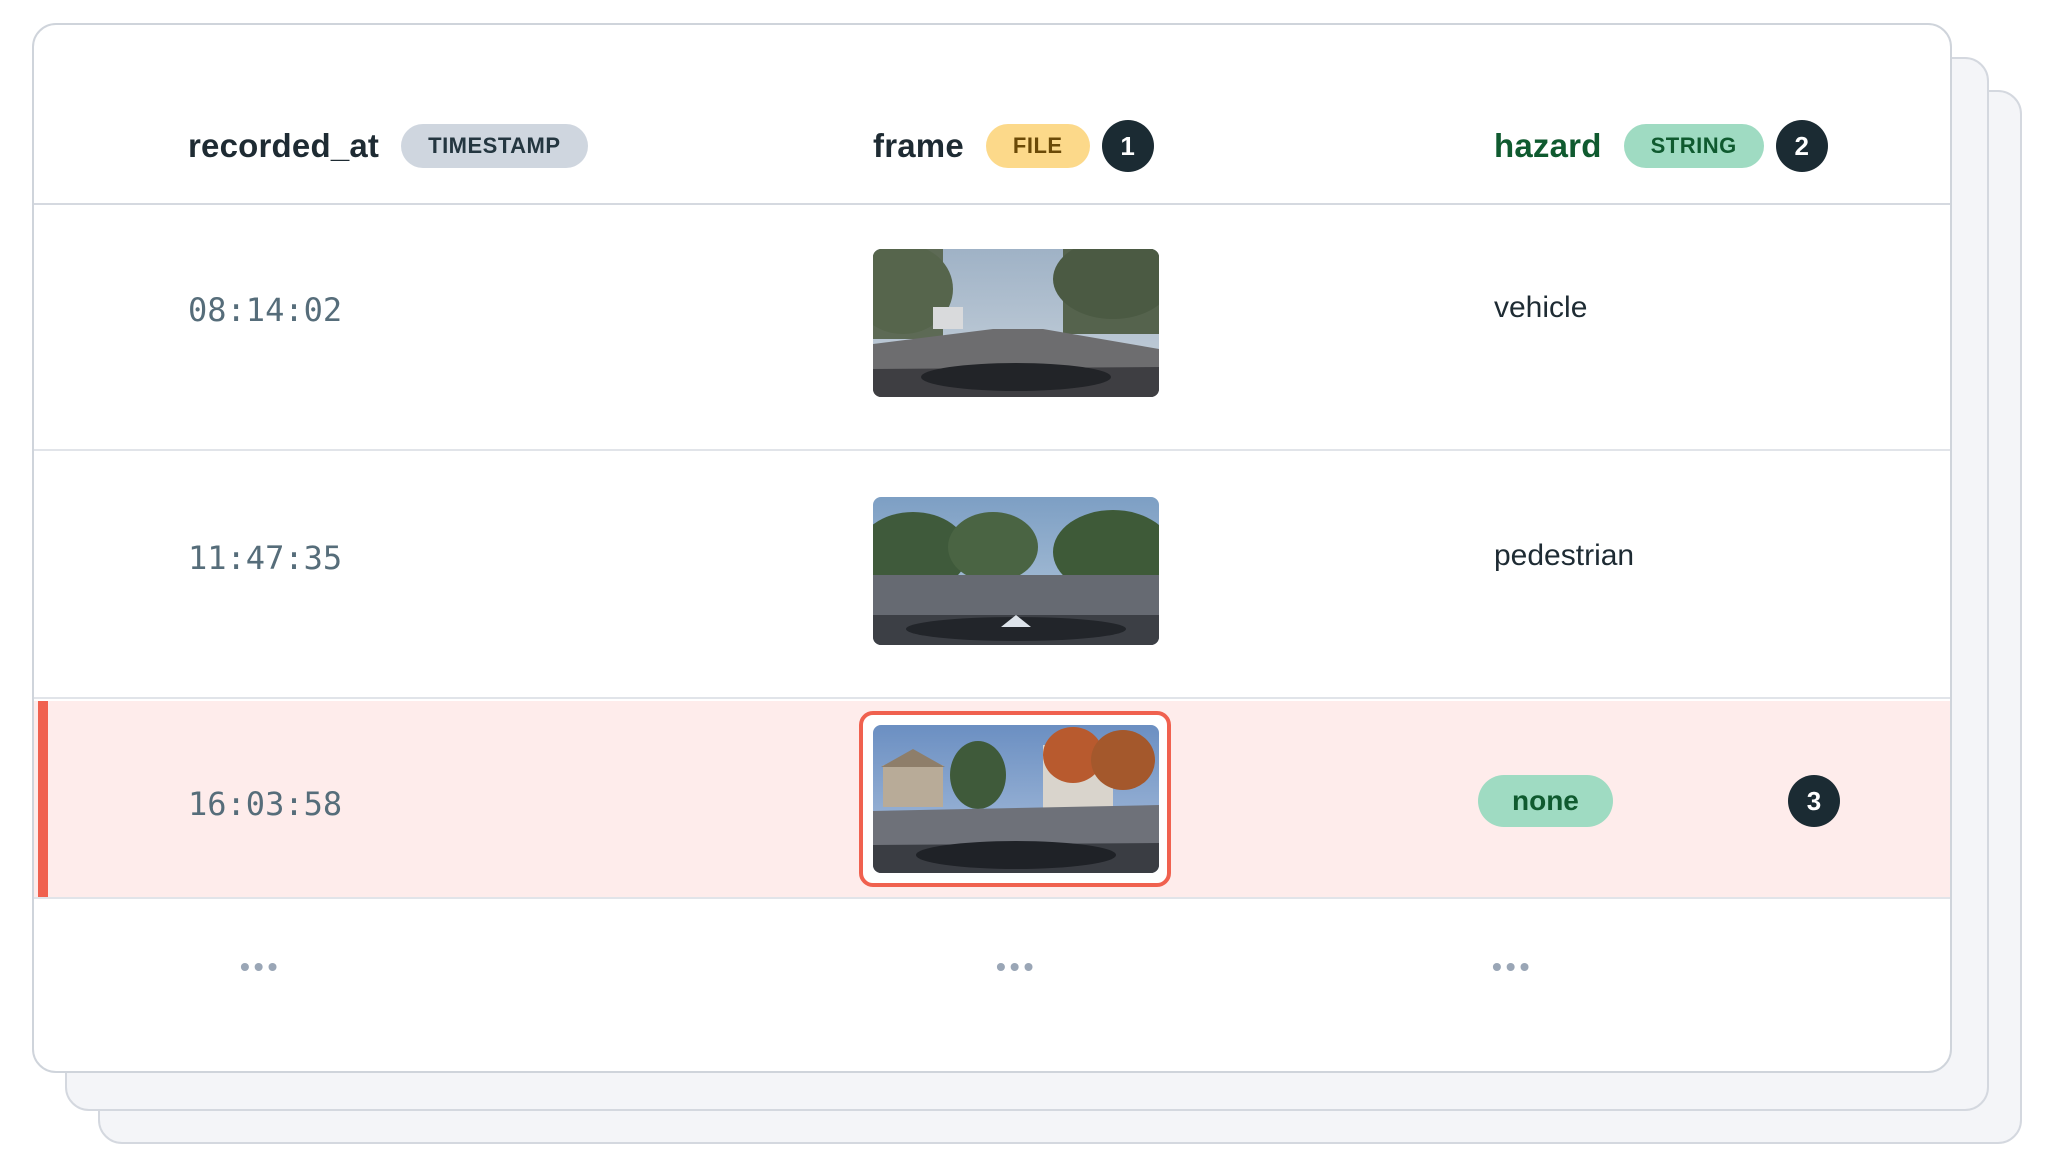 The height and width of the screenshot is (1162, 2048). What do you see at coordinates (1037, 146) in the screenshot?
I see `type-badge-file: FILE` at bounding box center [1037, 146].